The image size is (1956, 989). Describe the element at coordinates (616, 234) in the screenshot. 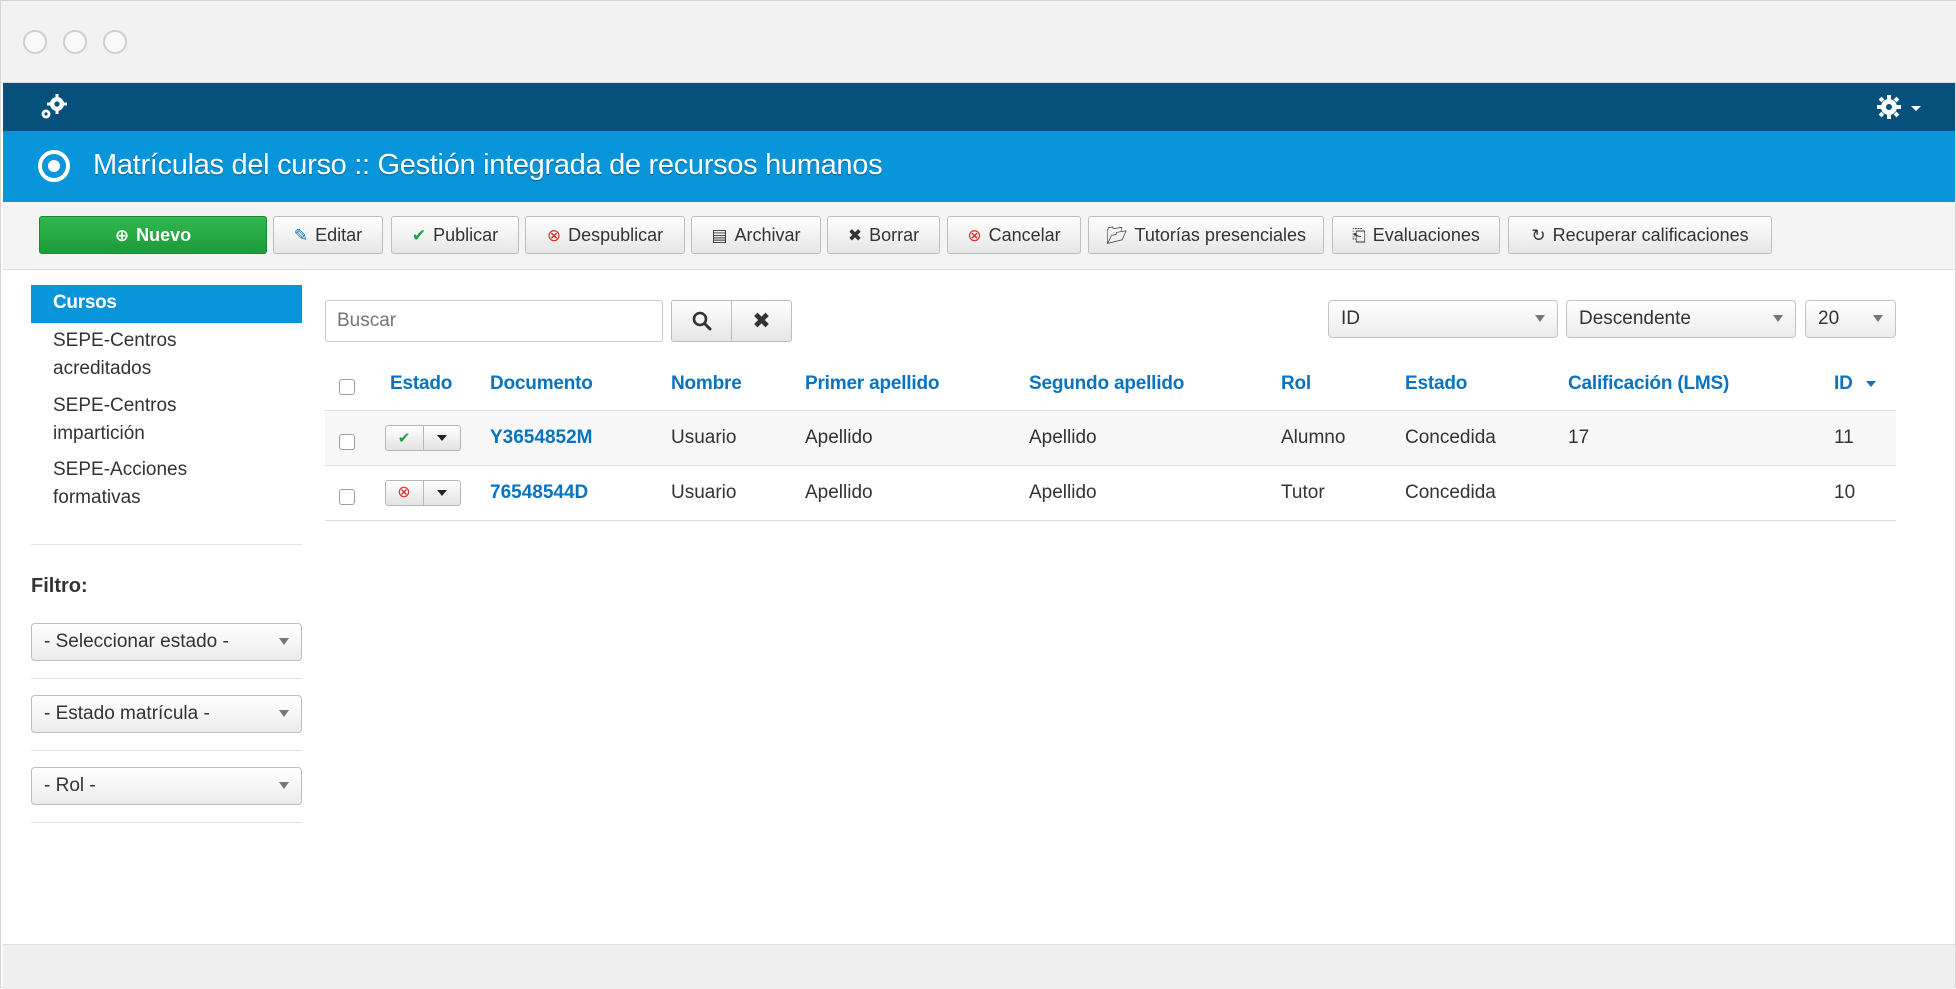

I see `unpublish-button-label: Despublicar` at that location.